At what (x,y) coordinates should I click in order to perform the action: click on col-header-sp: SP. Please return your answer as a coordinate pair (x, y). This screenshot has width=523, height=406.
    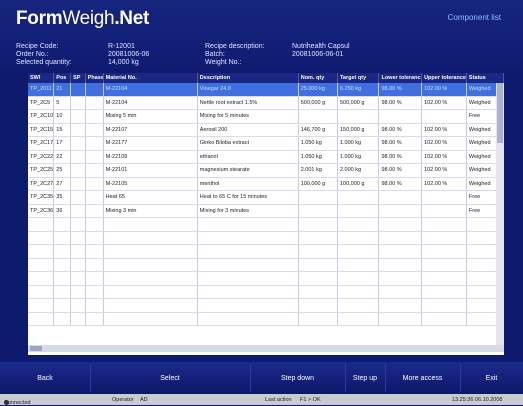
    Looking at the image, I should click on (78, 78).